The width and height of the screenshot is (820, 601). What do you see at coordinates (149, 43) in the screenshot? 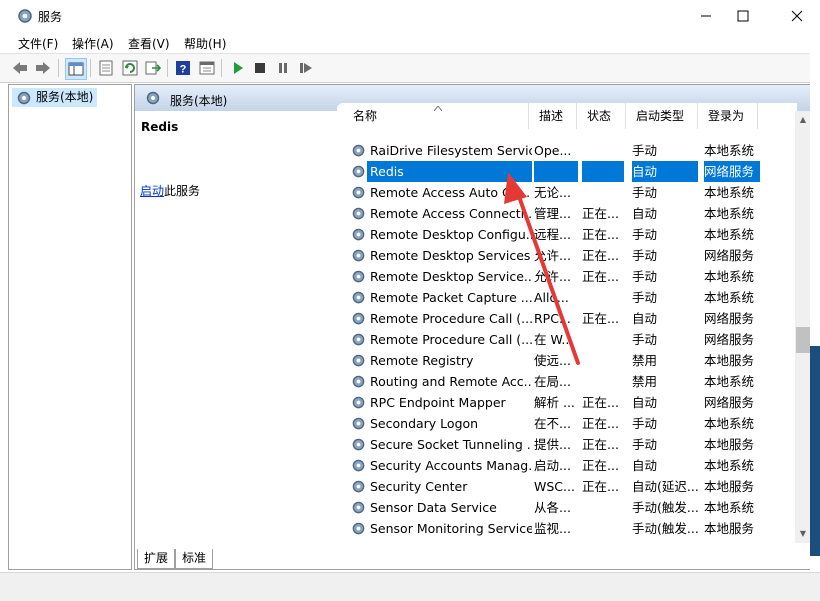
I see `menu-view: 查看(V)` at bounding box center [149, 43].